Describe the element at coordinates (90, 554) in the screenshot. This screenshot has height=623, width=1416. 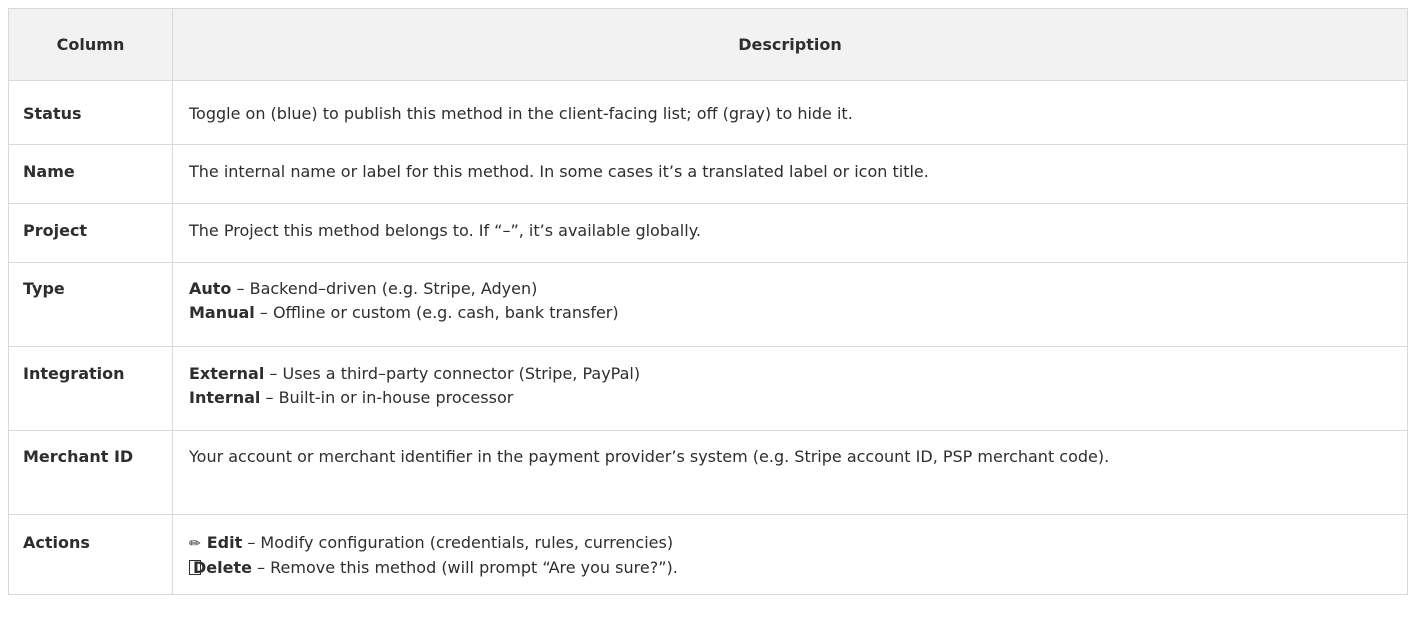
I see `row-name: Actions` at that location.